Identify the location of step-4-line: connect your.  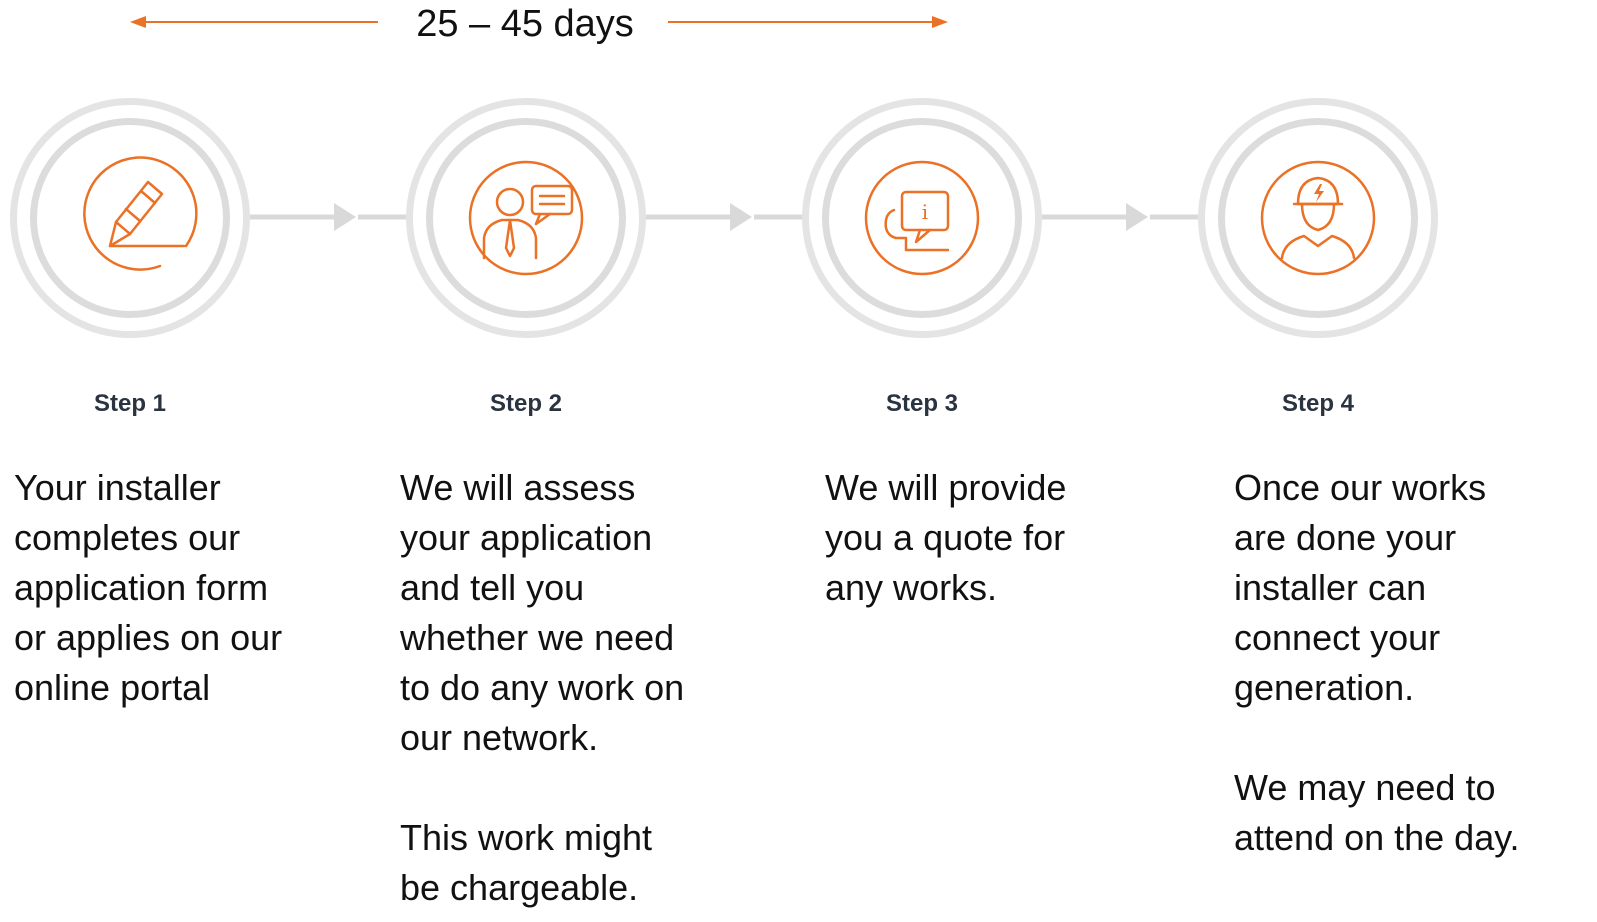
(1337, 637).